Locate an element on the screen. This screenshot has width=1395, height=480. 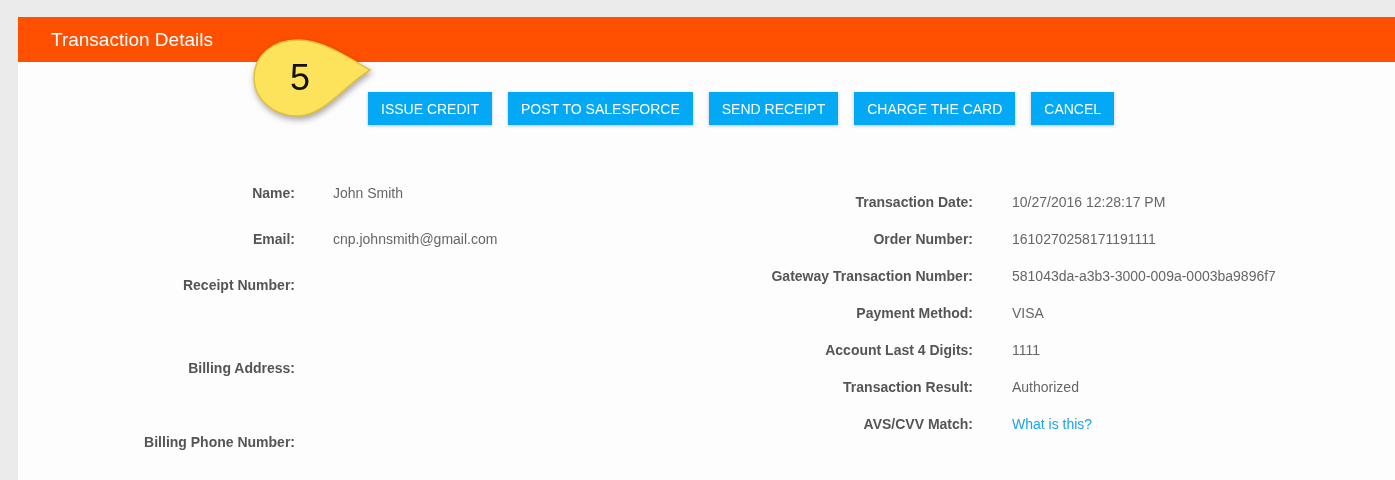
field-value: 581043da-a3b3-3000-009a-0003ba9896f7 is located at coordinates (1144, 276).